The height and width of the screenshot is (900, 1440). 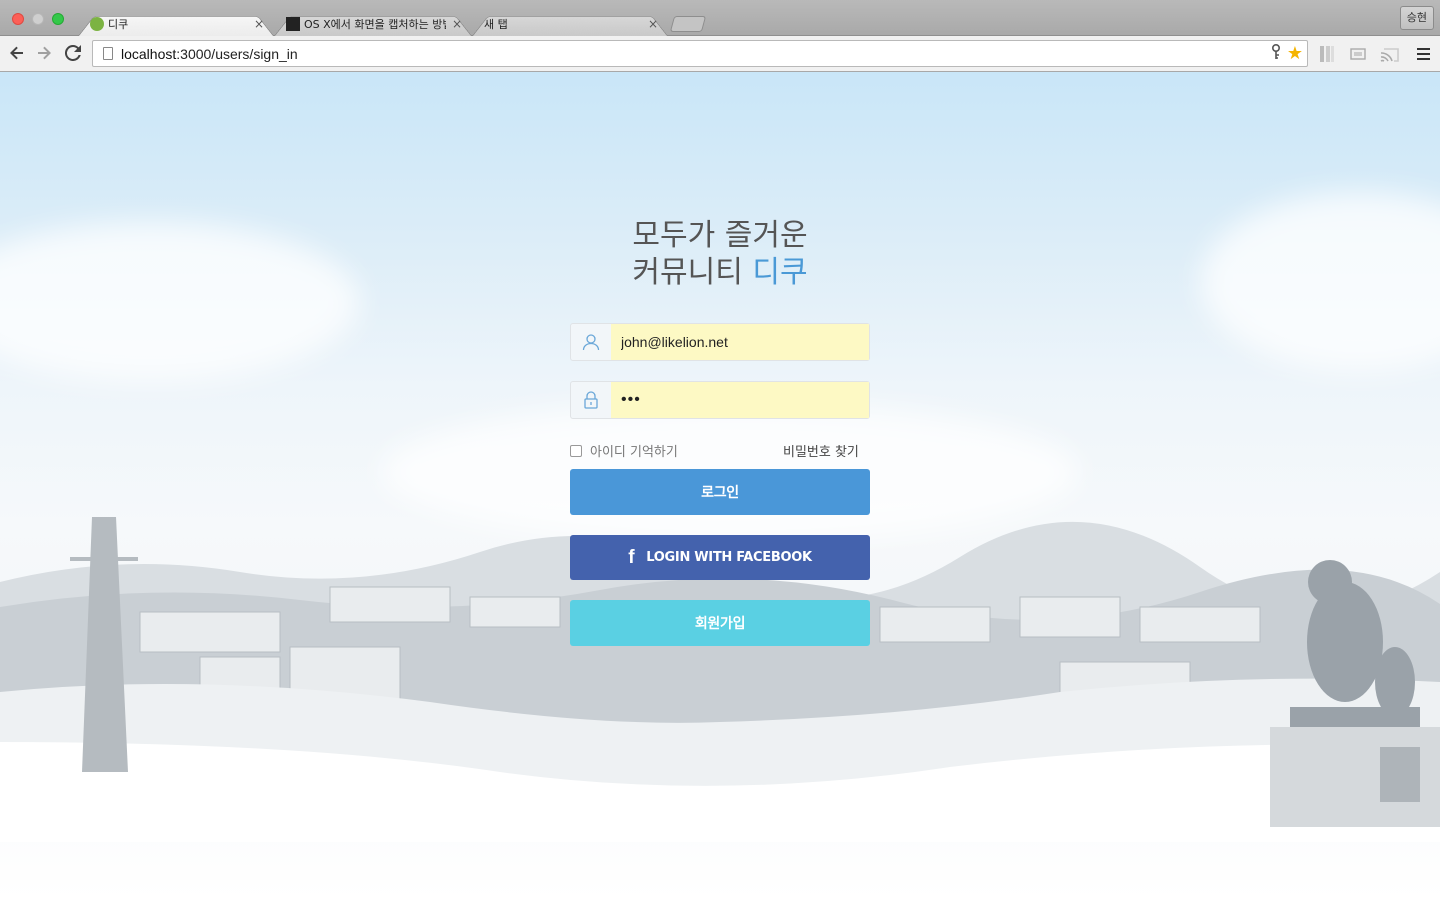 I want to click on window-maximize-button, so click(x=58, y=19).